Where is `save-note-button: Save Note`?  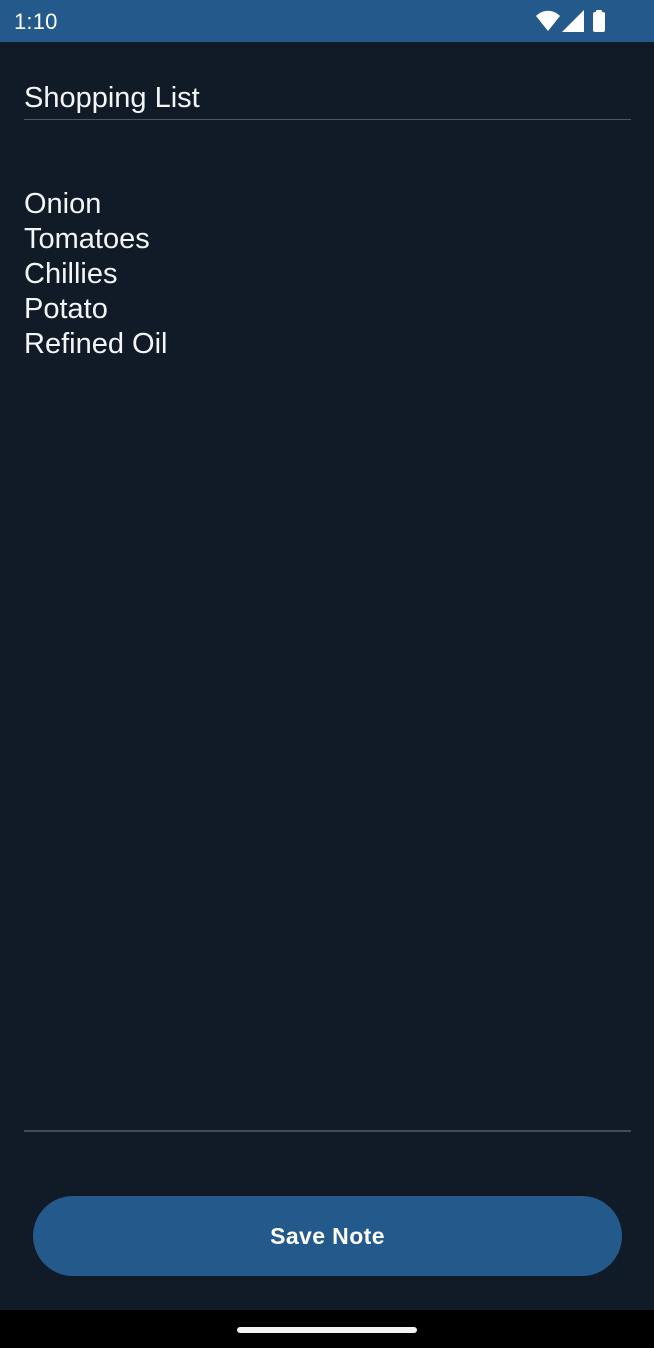
save-note-button: Save Note is located at coordinates (327, 1236).